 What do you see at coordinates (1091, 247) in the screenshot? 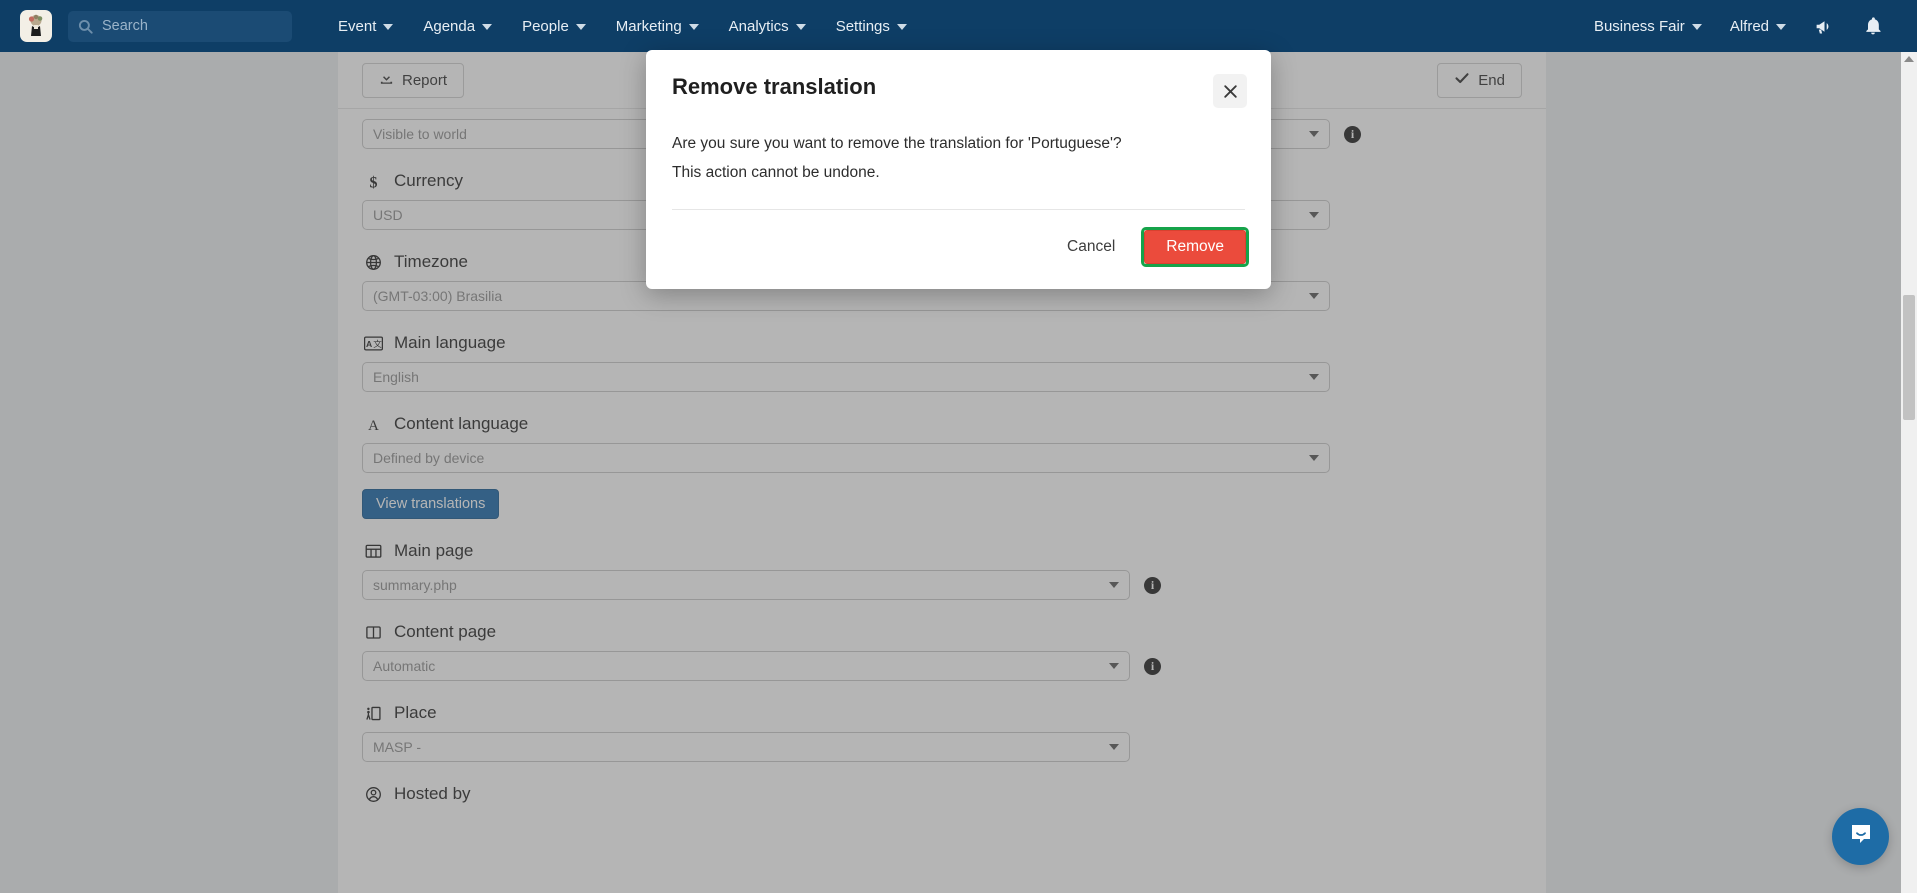
I see `cancel-button: Cancel` at bounding box center [1091, 247].